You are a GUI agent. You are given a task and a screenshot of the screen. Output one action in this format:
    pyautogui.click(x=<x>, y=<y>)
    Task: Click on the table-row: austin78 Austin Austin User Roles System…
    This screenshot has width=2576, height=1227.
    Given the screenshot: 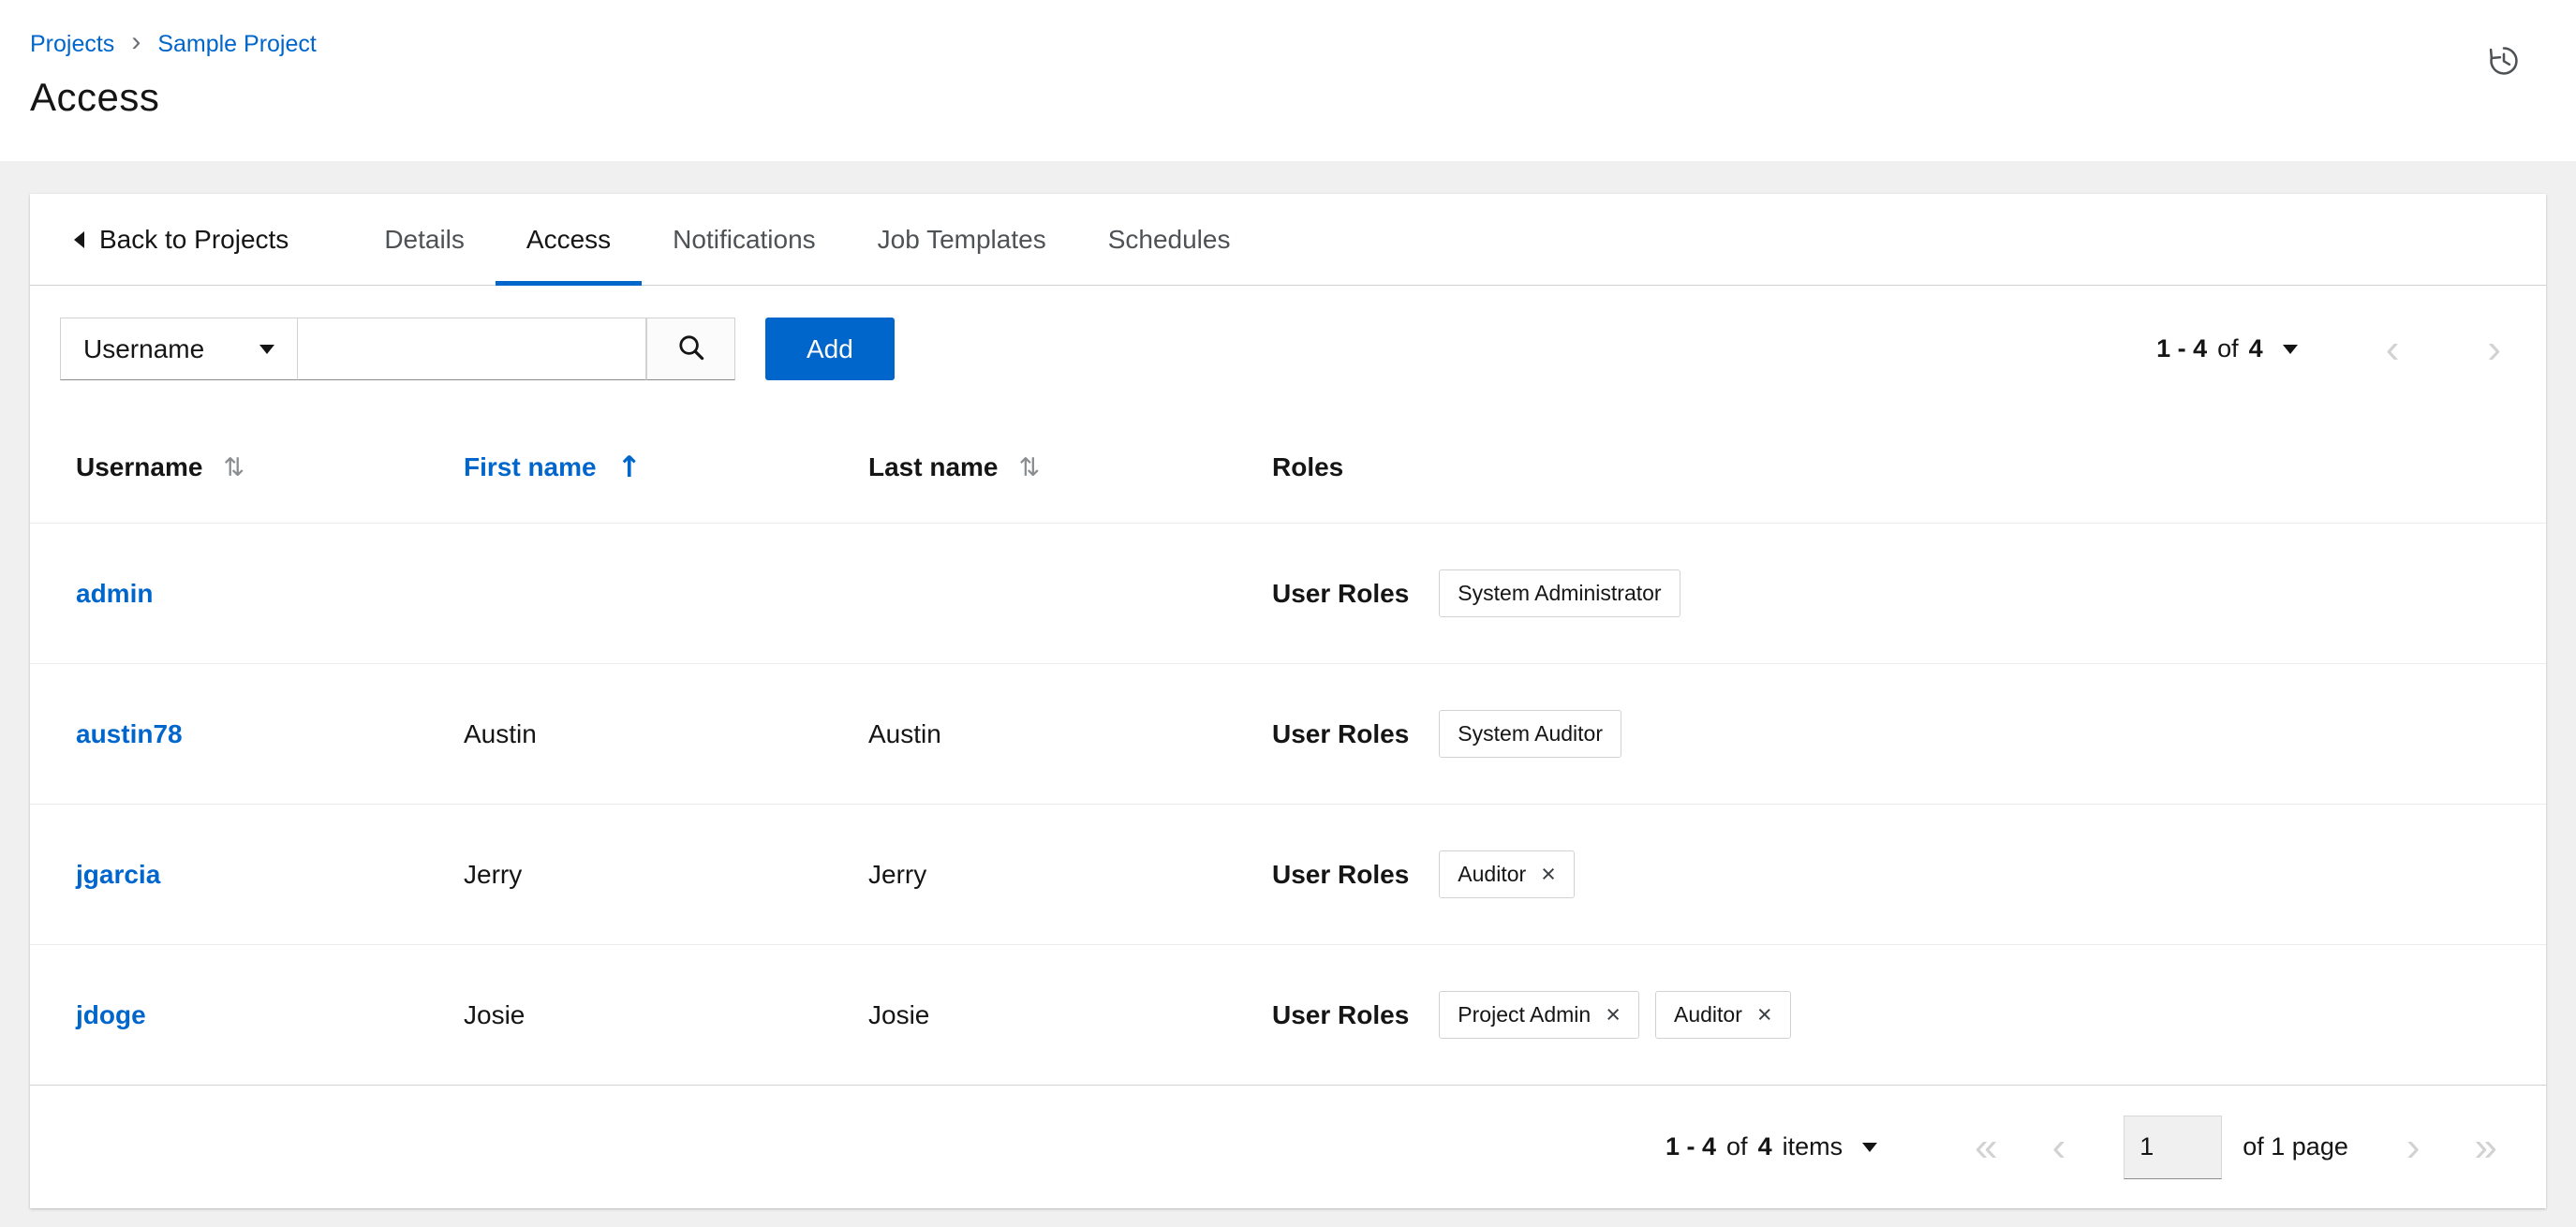 What is the action you would take?
    pyautogui.click(x=1288, y=733)
    